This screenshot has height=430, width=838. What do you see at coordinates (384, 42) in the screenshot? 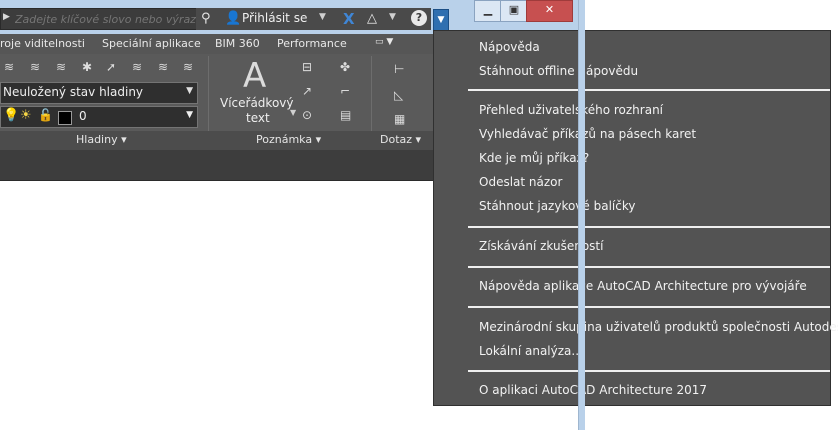
I see `ribbon-minimize-icon: ▭ ▼` at bounding box center [384, 42].